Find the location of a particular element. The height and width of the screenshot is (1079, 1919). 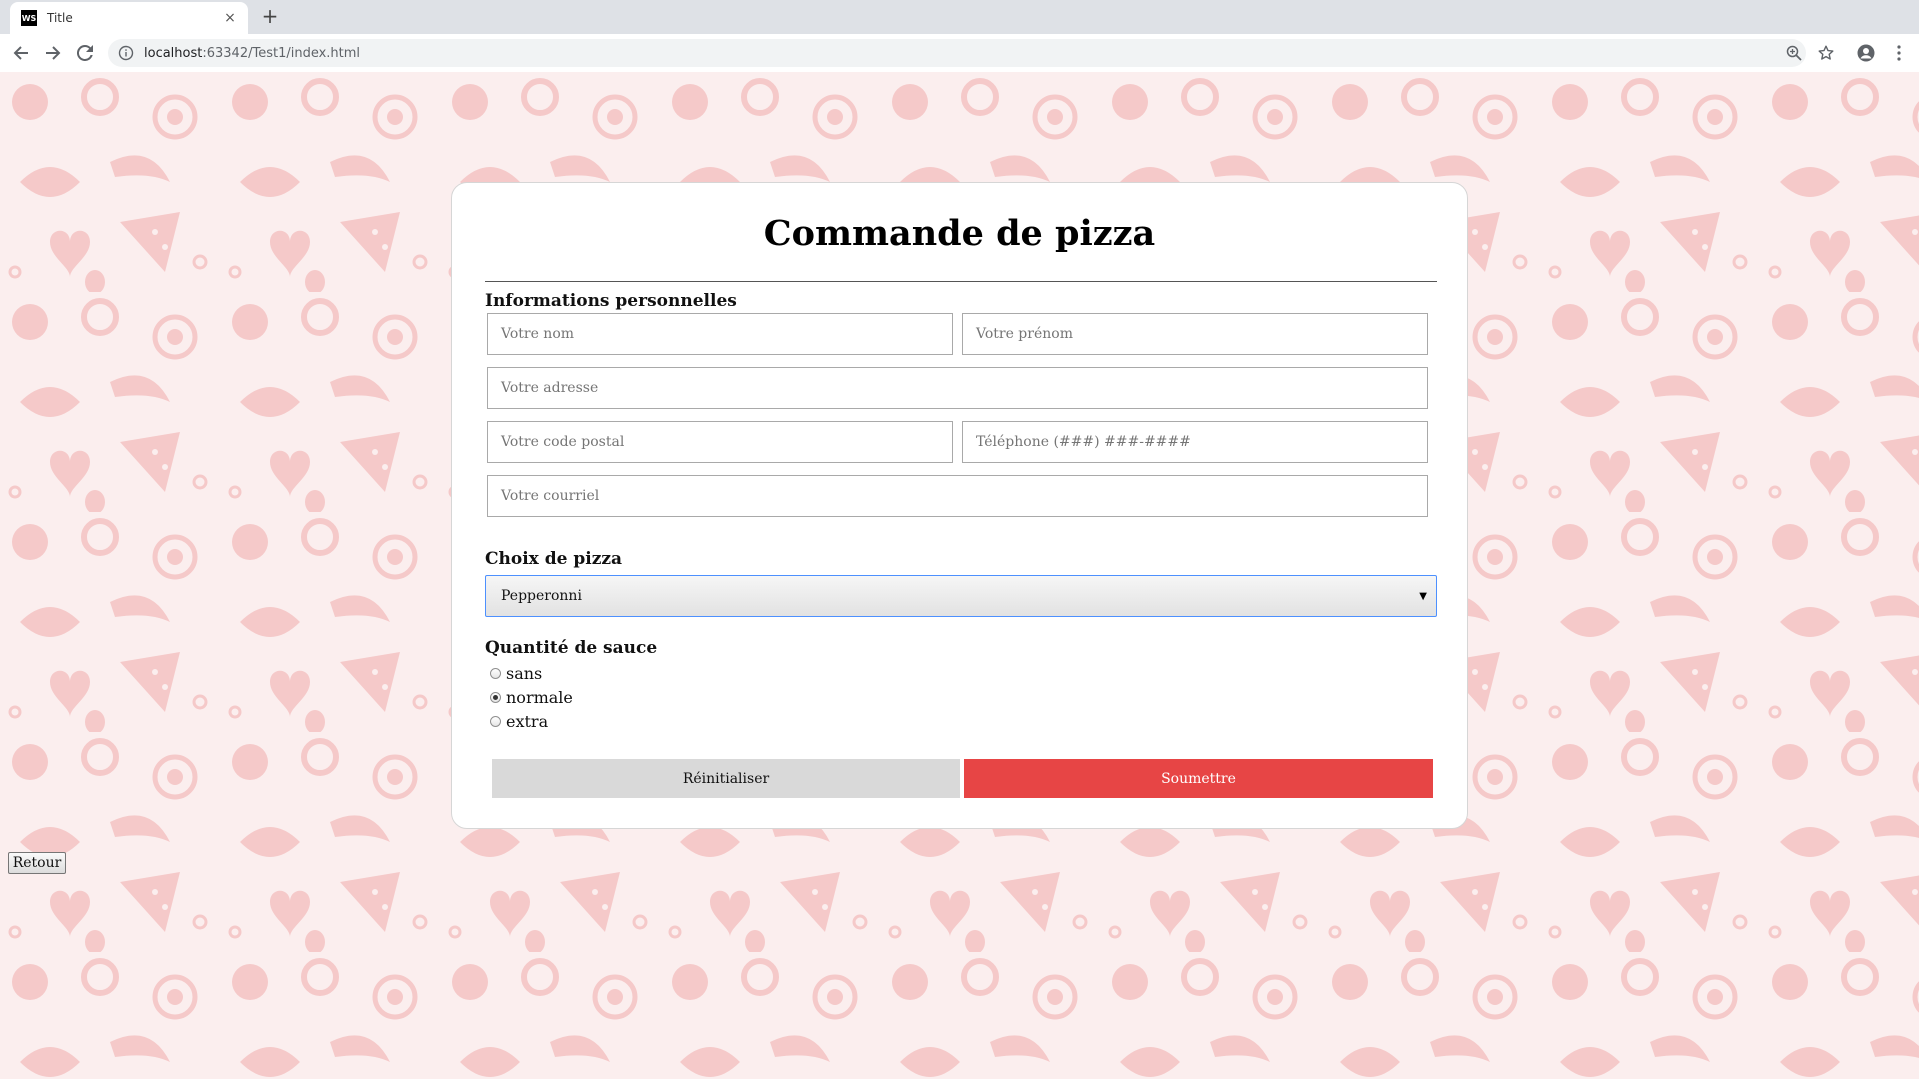

new-tab-icon: + is located at coordinates (270, 17).